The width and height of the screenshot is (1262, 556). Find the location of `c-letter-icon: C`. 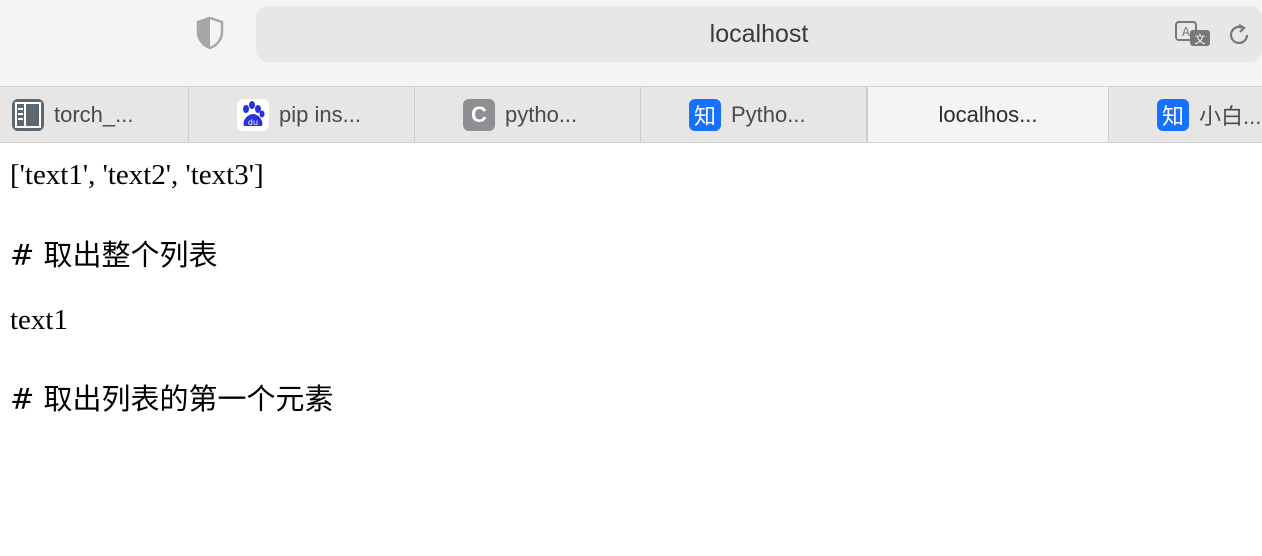

c-letter-icon: C is located at coordinates (479, 115).